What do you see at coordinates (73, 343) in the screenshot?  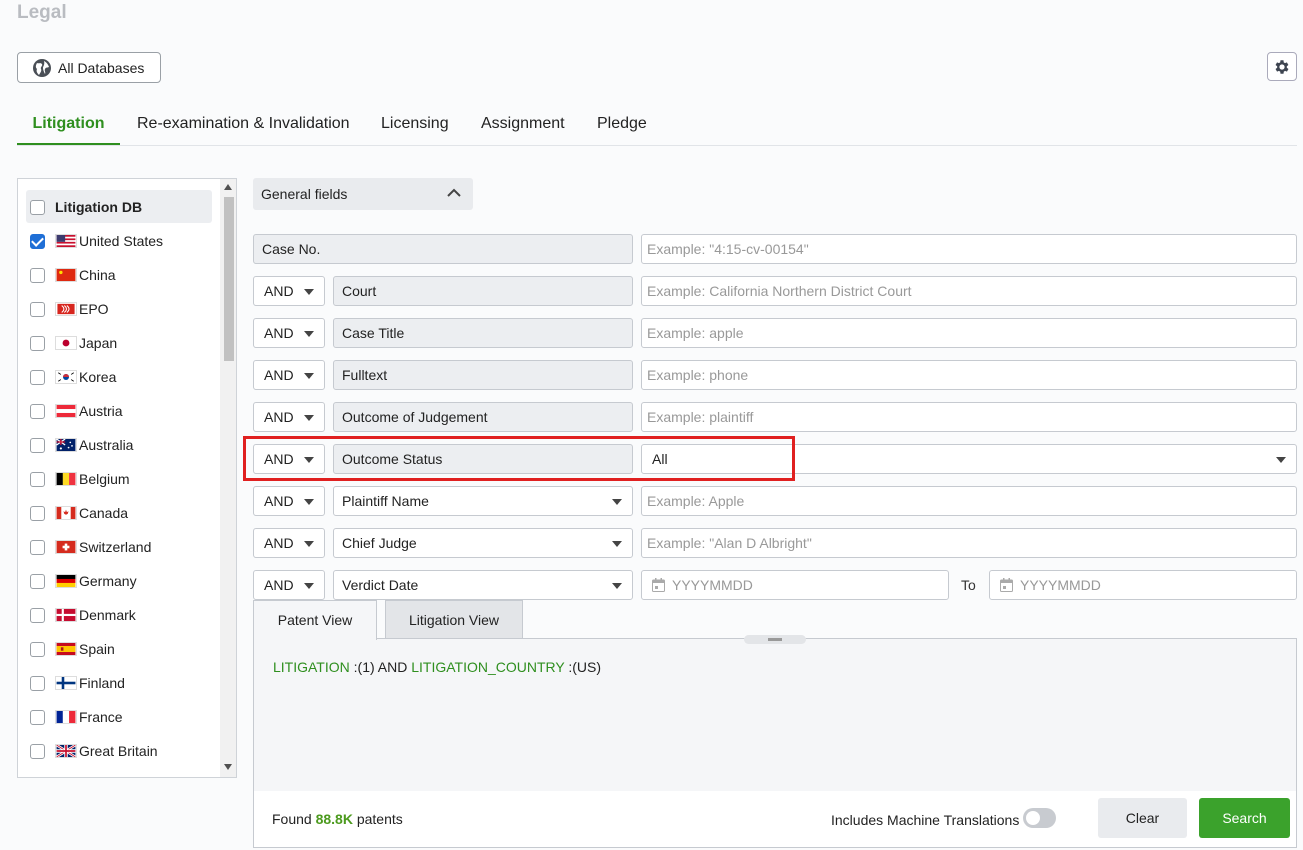 I see `db-item-japan: Japan` at bounding box center [73, 343].